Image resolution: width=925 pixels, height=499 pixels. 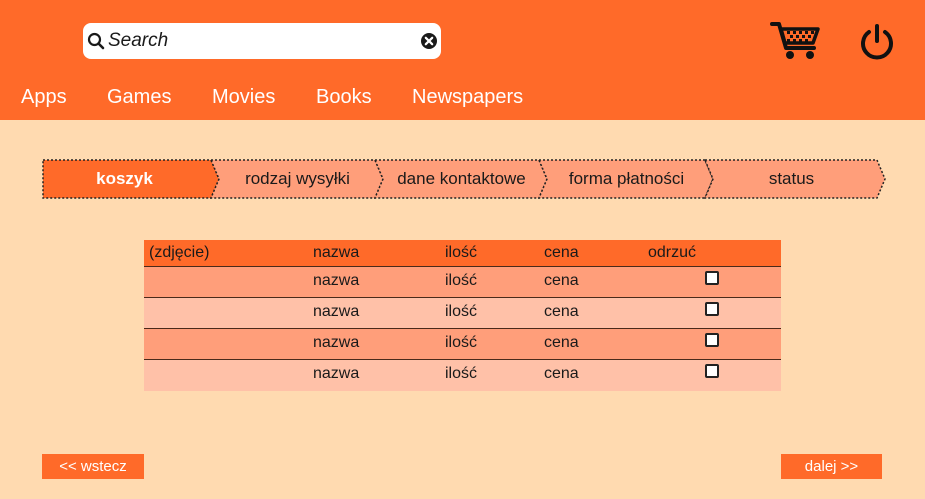 I want to click on power-icon, so click(x=877, y=43).